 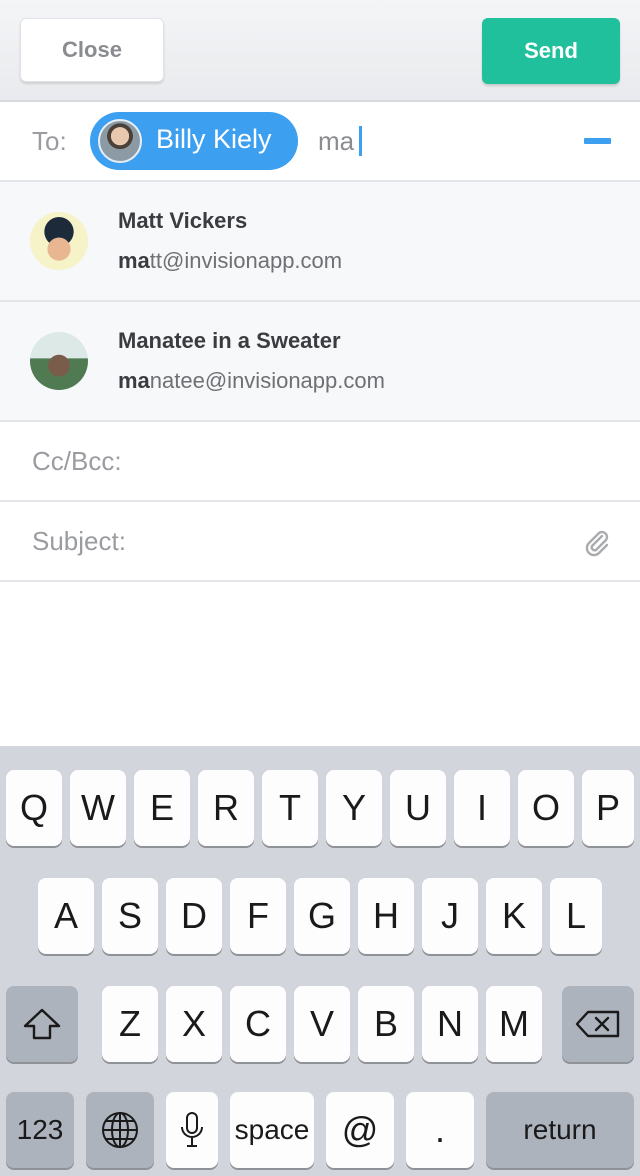 I want to click on key-u: U, so click(x=418, y=808).